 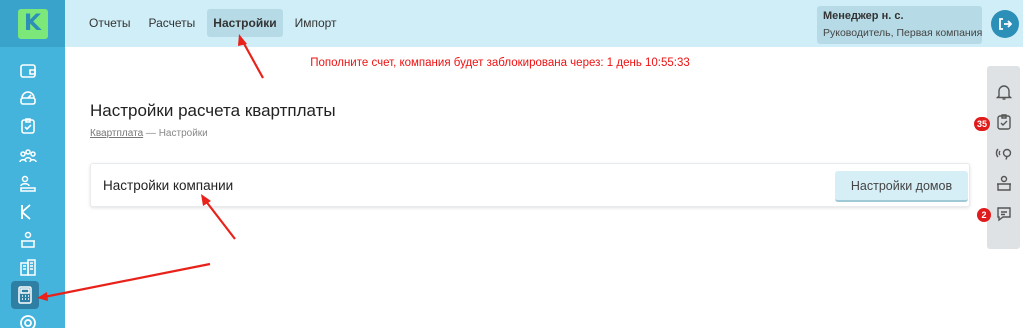 What do you see at coordinates (25, 295) in the screenshot?
I see `calculator-icon` at bounding box center [25, 295].